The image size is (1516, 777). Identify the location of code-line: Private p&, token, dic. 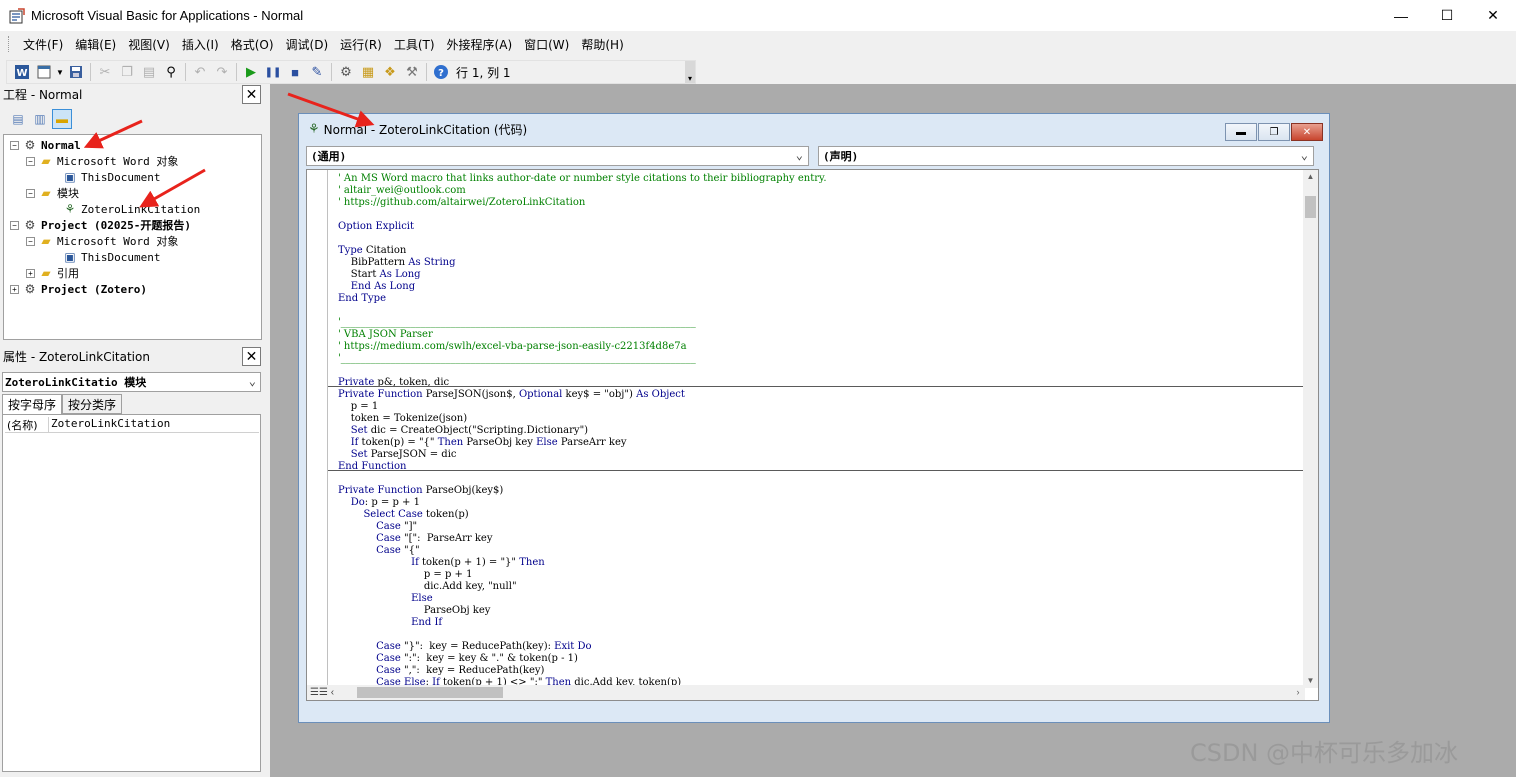
(818, 383).